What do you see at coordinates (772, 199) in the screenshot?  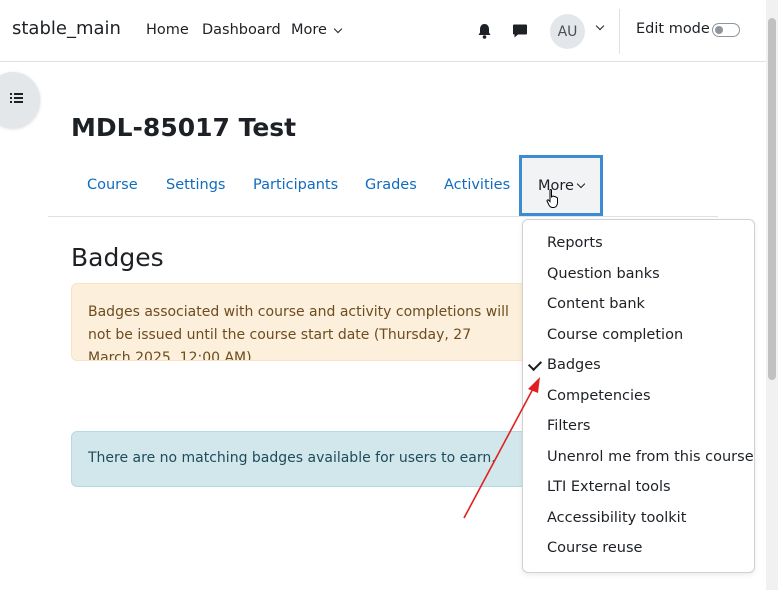 I see `scrollbar-thumb` at bounding box center [772, 199].